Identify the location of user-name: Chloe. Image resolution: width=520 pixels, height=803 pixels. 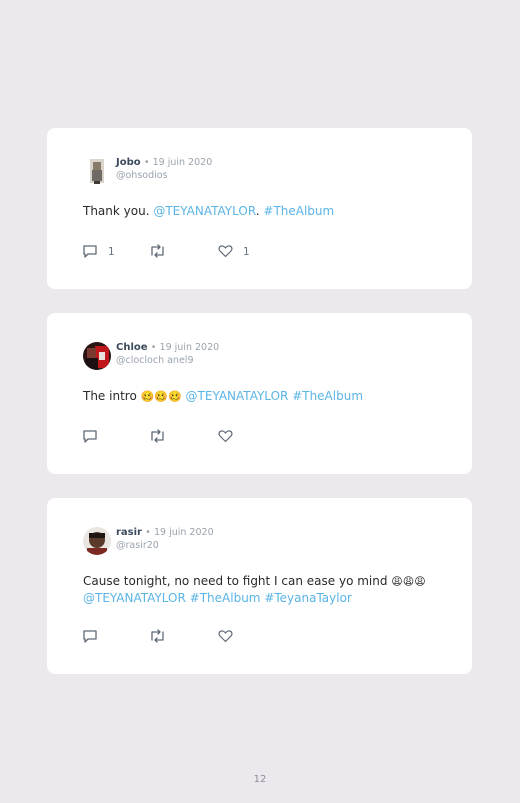
(132, 347).